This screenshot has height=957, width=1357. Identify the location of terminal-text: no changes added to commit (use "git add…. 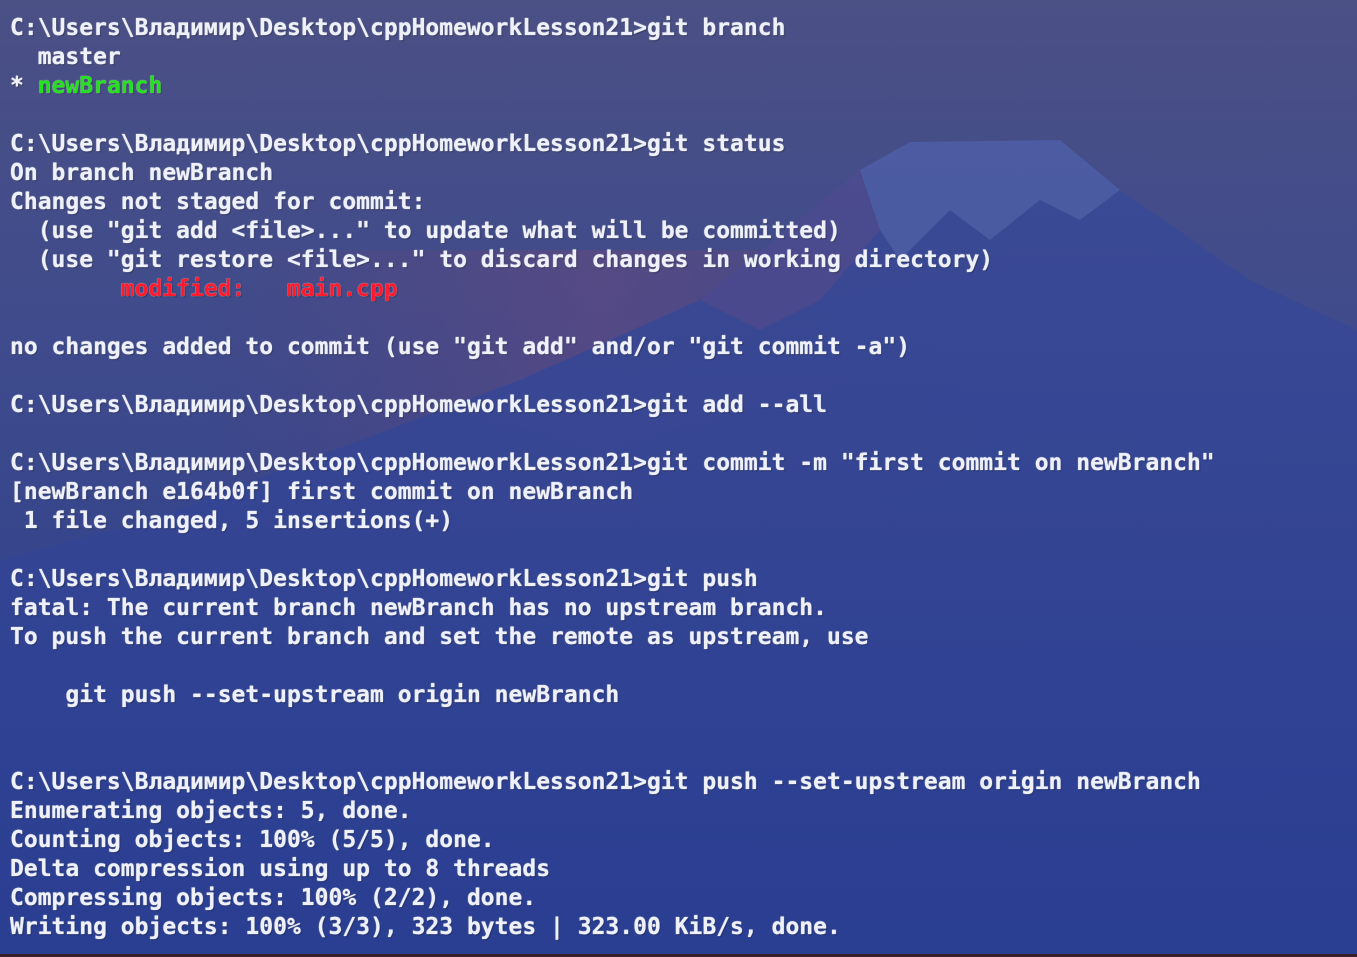
(460, 347).